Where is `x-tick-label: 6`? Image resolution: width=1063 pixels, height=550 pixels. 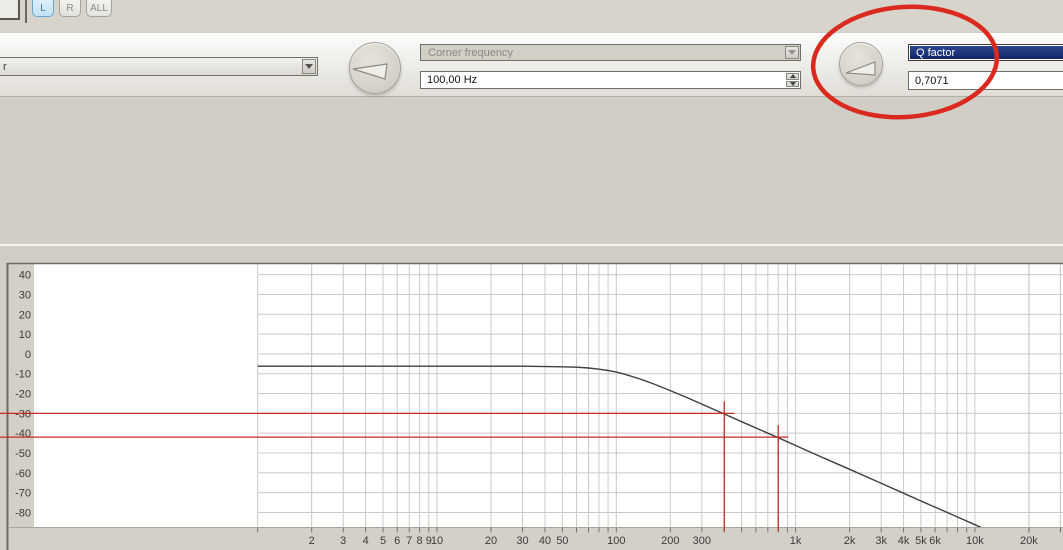
x-tick-label: 6 is located at coordinates (397, 541).